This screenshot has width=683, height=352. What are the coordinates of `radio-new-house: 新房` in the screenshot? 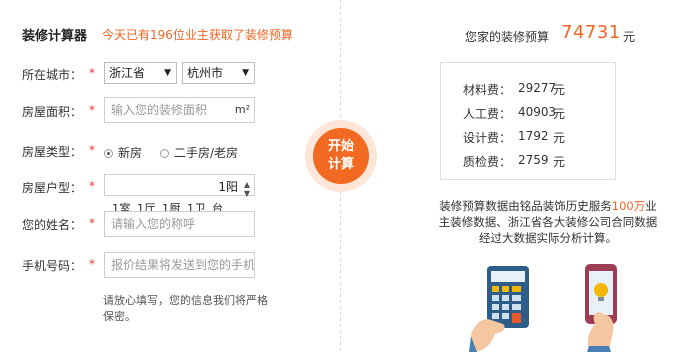 It's located at (123, 152).